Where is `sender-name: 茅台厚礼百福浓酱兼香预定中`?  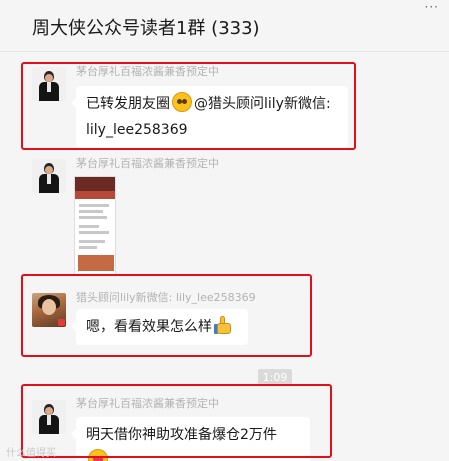 sender-name: 茅台厚礼百福浓酱兼香预定中 is located at coordinates (147, 163).